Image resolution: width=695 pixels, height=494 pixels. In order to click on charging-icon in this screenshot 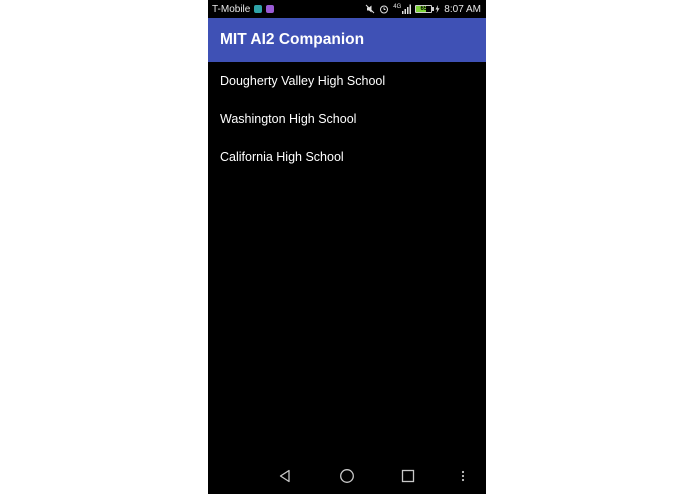, I will do `click(437, 9)`.